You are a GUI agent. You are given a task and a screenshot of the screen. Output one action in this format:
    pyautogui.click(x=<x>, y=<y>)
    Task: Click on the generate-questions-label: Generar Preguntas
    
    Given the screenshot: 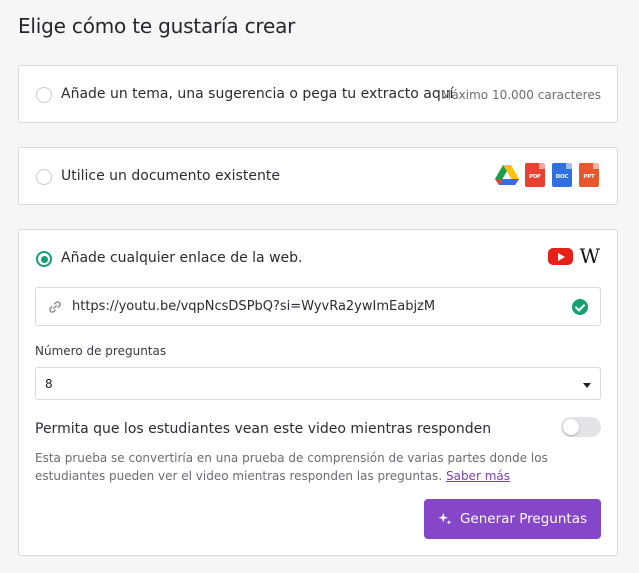 What is the action you would take?
    pyautogui.click(x=523, y=519)
    